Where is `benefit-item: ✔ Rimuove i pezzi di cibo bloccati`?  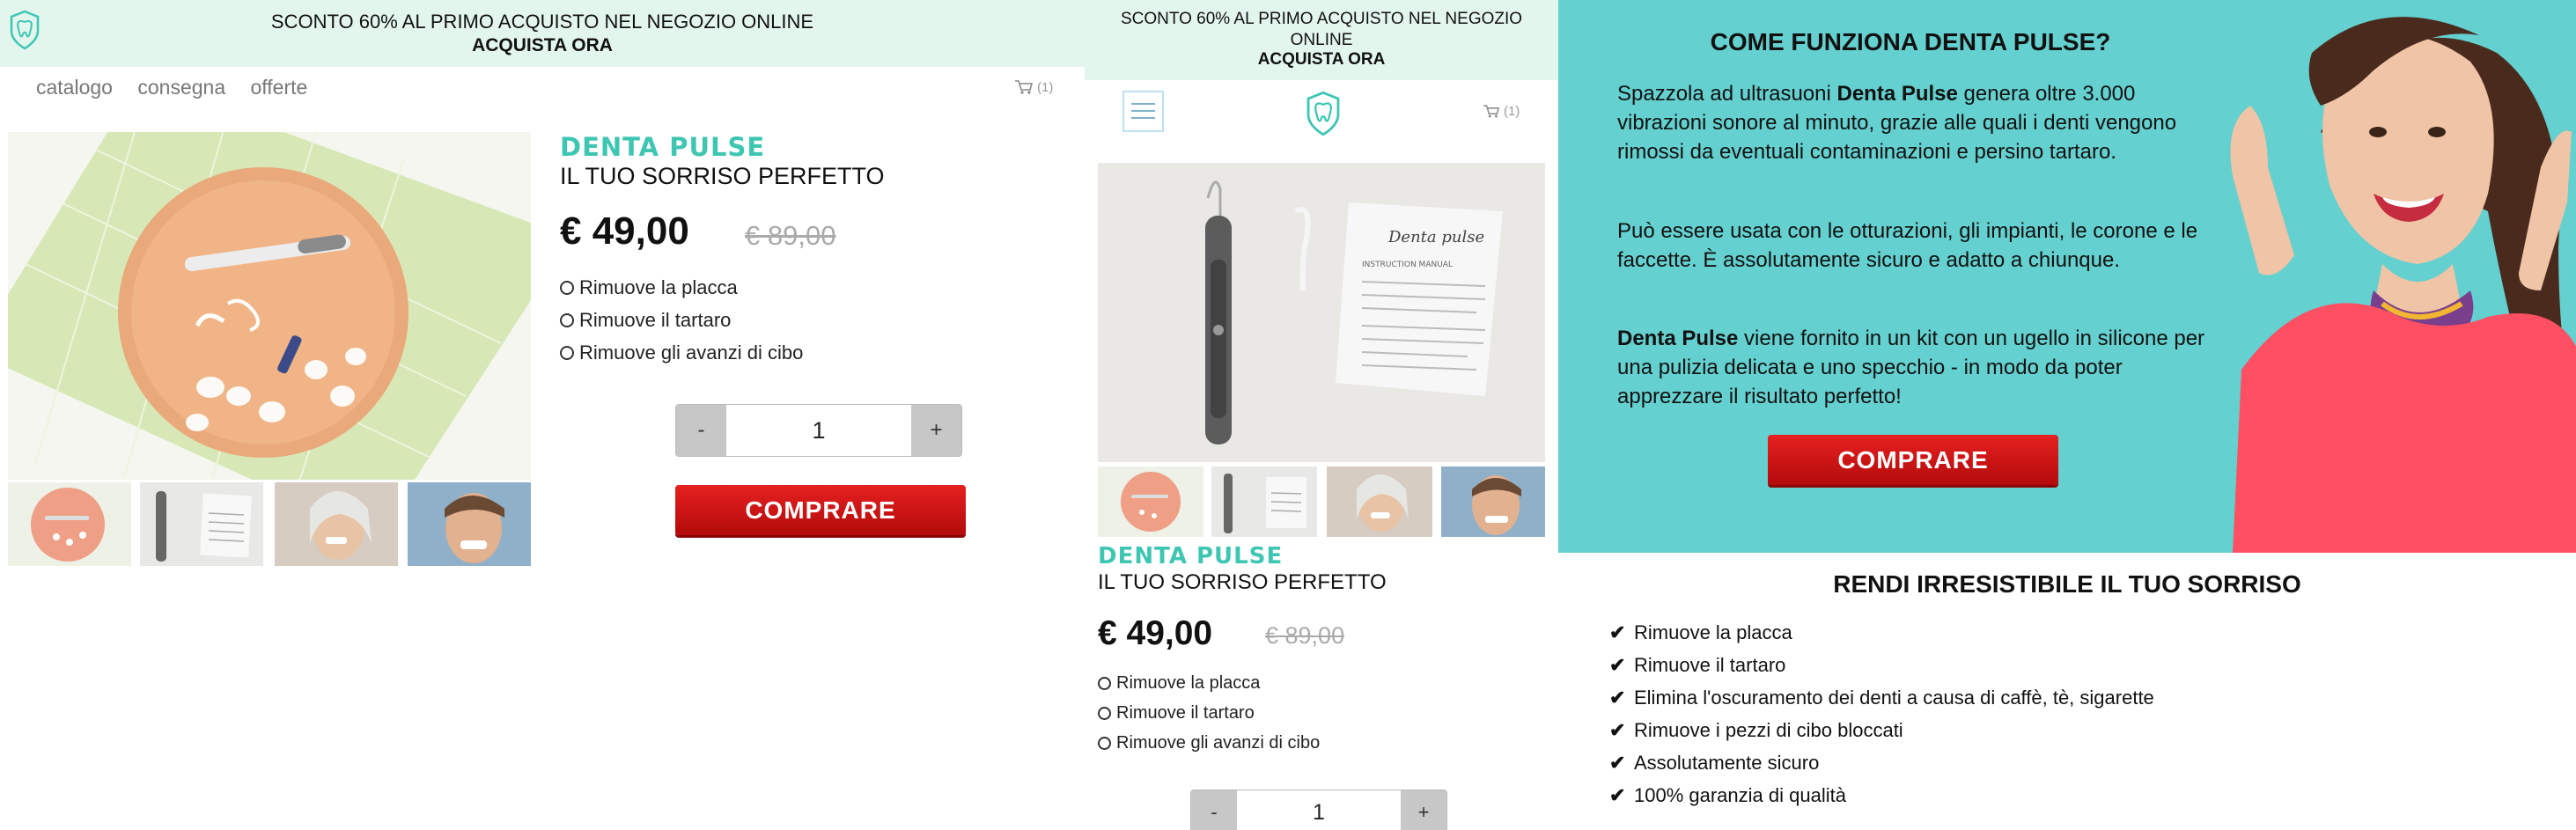
benefit-item: ✔ Rimuove i pezzi di cibo bloccati is located at coordinates (1882, 730).